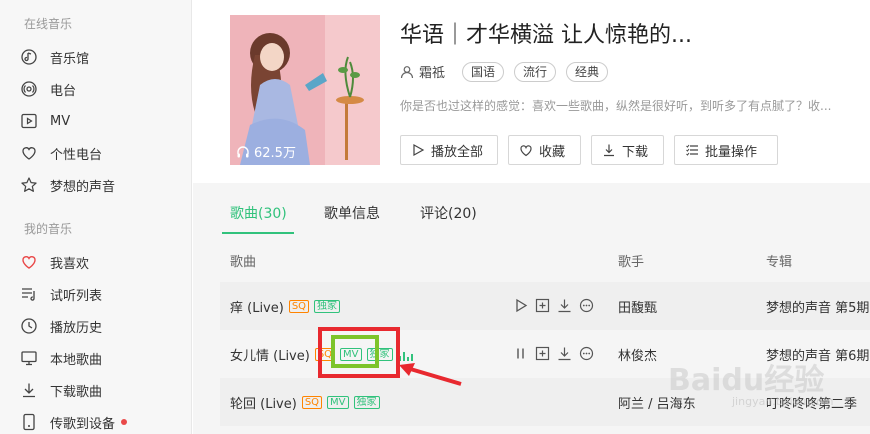  I want to click on song-singer: 田馥甄, so click(637, 306).